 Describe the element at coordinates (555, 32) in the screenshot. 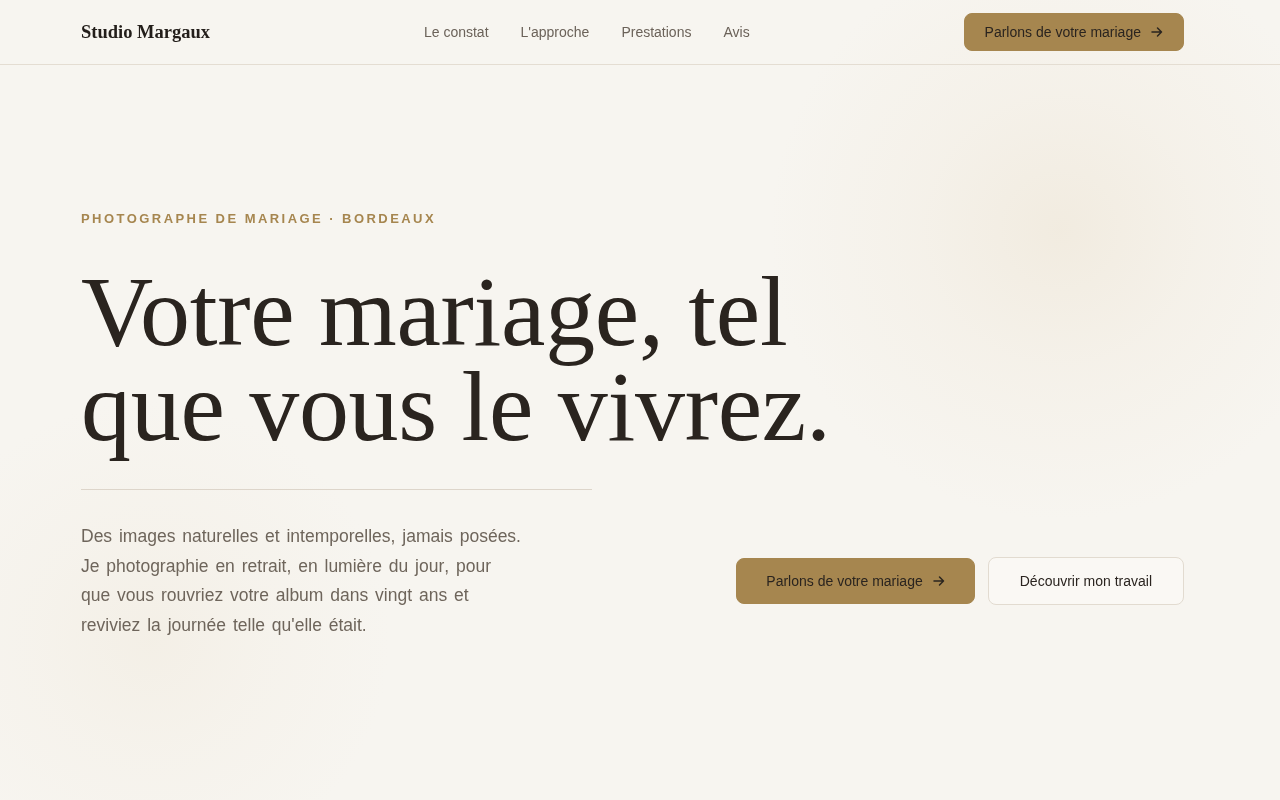

I see `nav-link: L'approche` at that location.